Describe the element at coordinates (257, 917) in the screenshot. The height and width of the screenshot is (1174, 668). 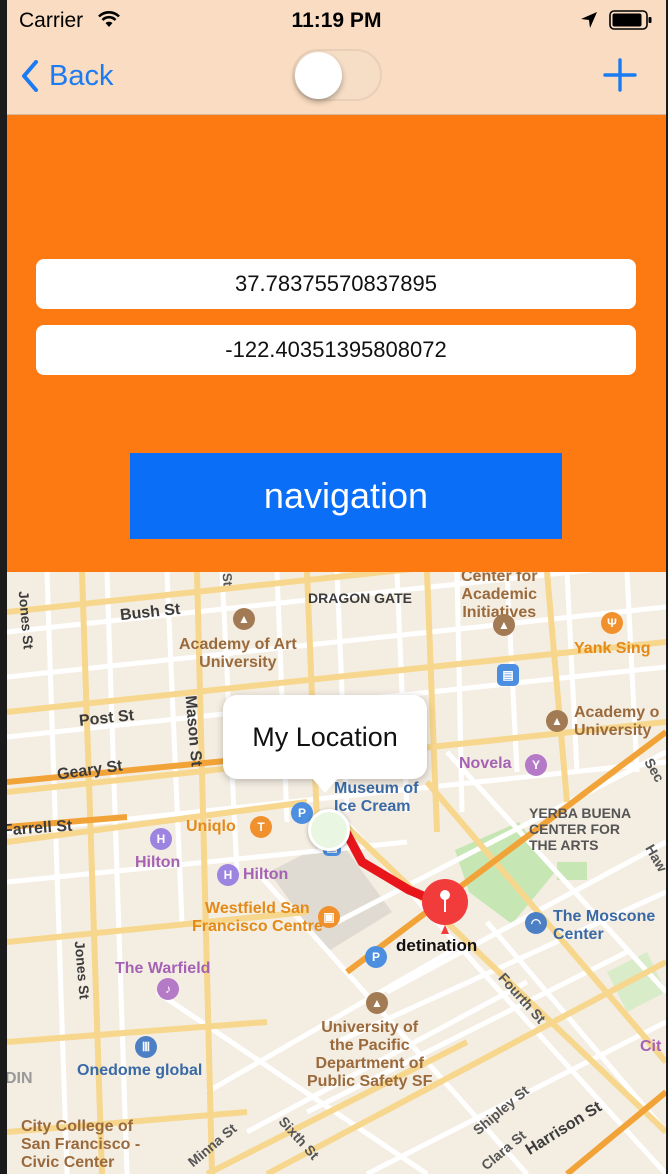
I see `map-label: Westfield San Francisco Centre` at that location.